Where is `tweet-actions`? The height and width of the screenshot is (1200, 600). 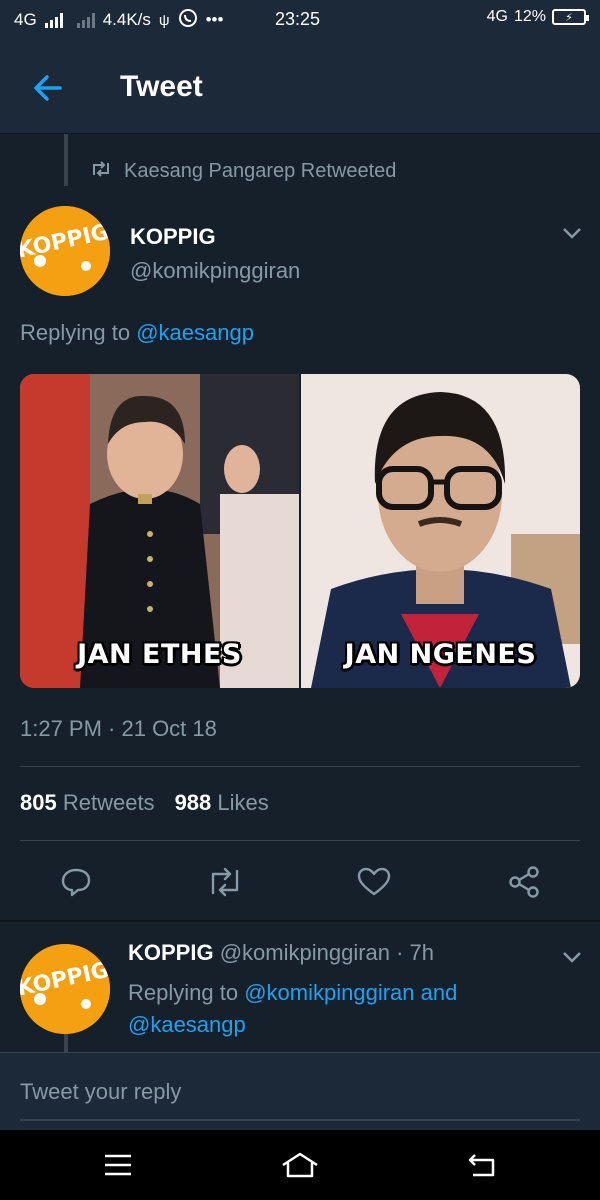 tweet-actions is located at coordinates (300, 882).